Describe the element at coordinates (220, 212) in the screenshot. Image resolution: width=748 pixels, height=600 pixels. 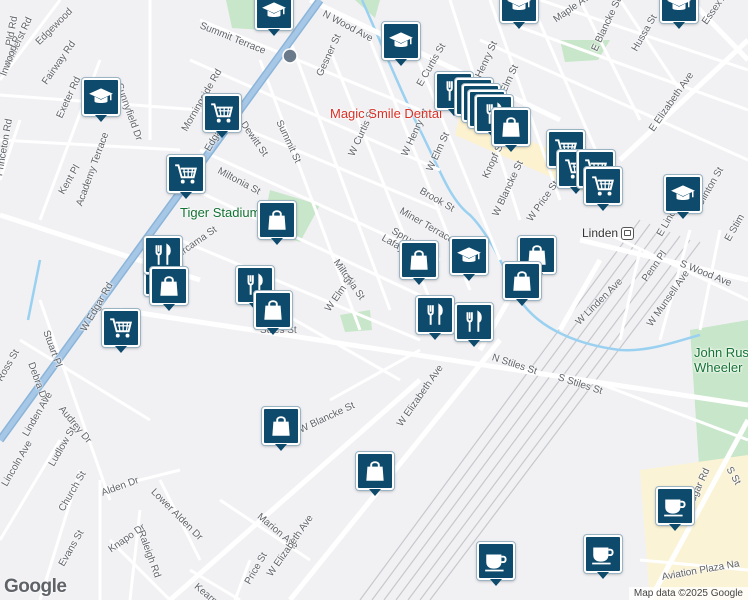
I see `place-label: Tiger Stadium` at that location.